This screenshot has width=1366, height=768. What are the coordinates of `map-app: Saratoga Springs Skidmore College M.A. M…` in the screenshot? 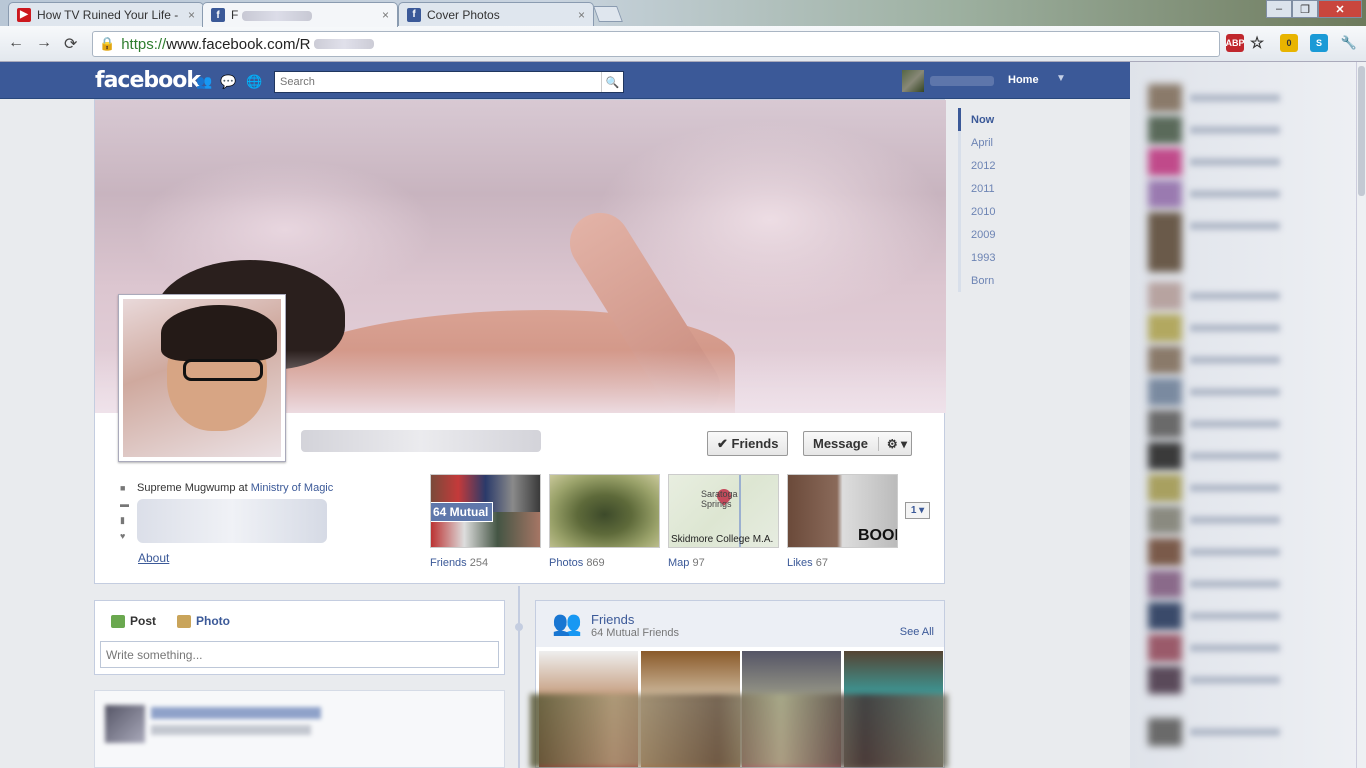 It's located at (723, 521).